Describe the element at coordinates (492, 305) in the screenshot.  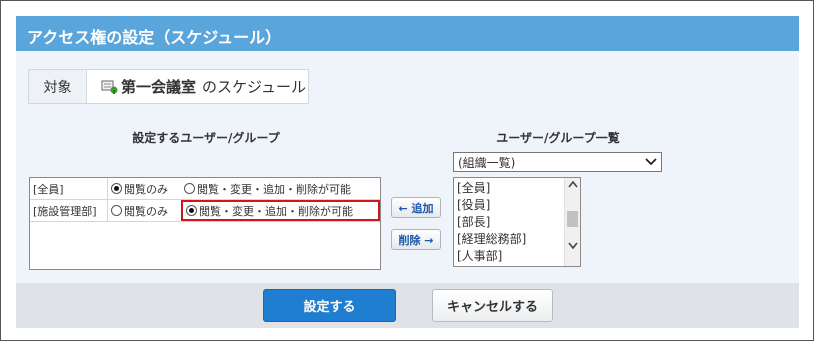
I see `cancel-button: キャンセルする` at that location.